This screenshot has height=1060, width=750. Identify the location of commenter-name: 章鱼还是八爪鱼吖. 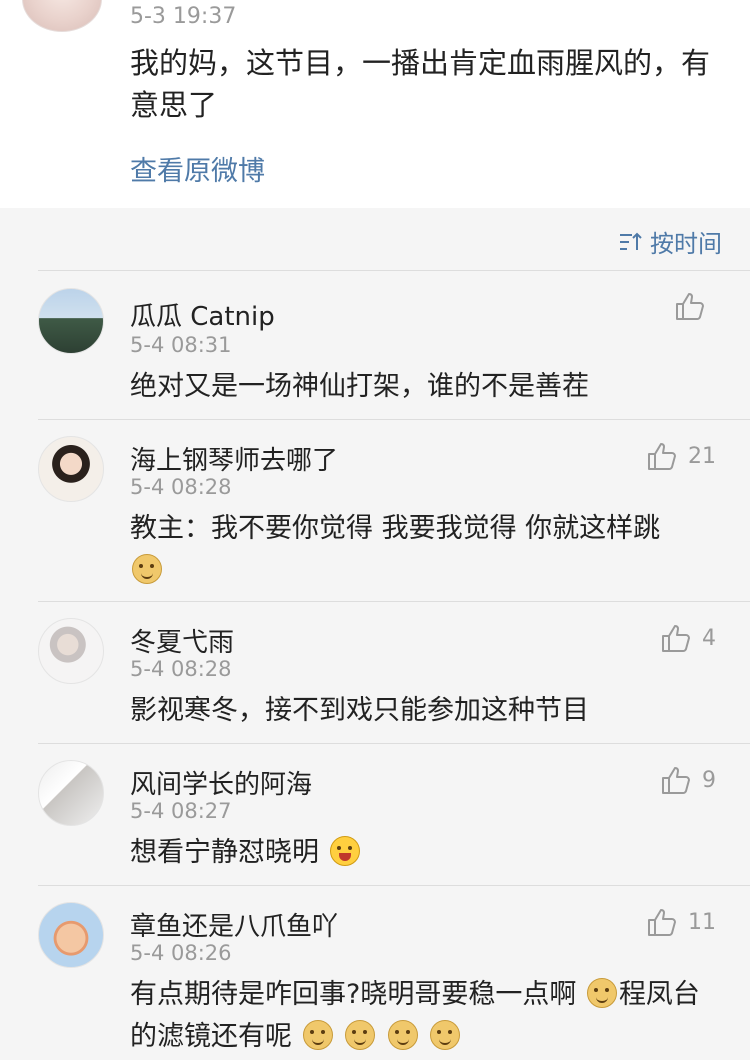
(234, 924).